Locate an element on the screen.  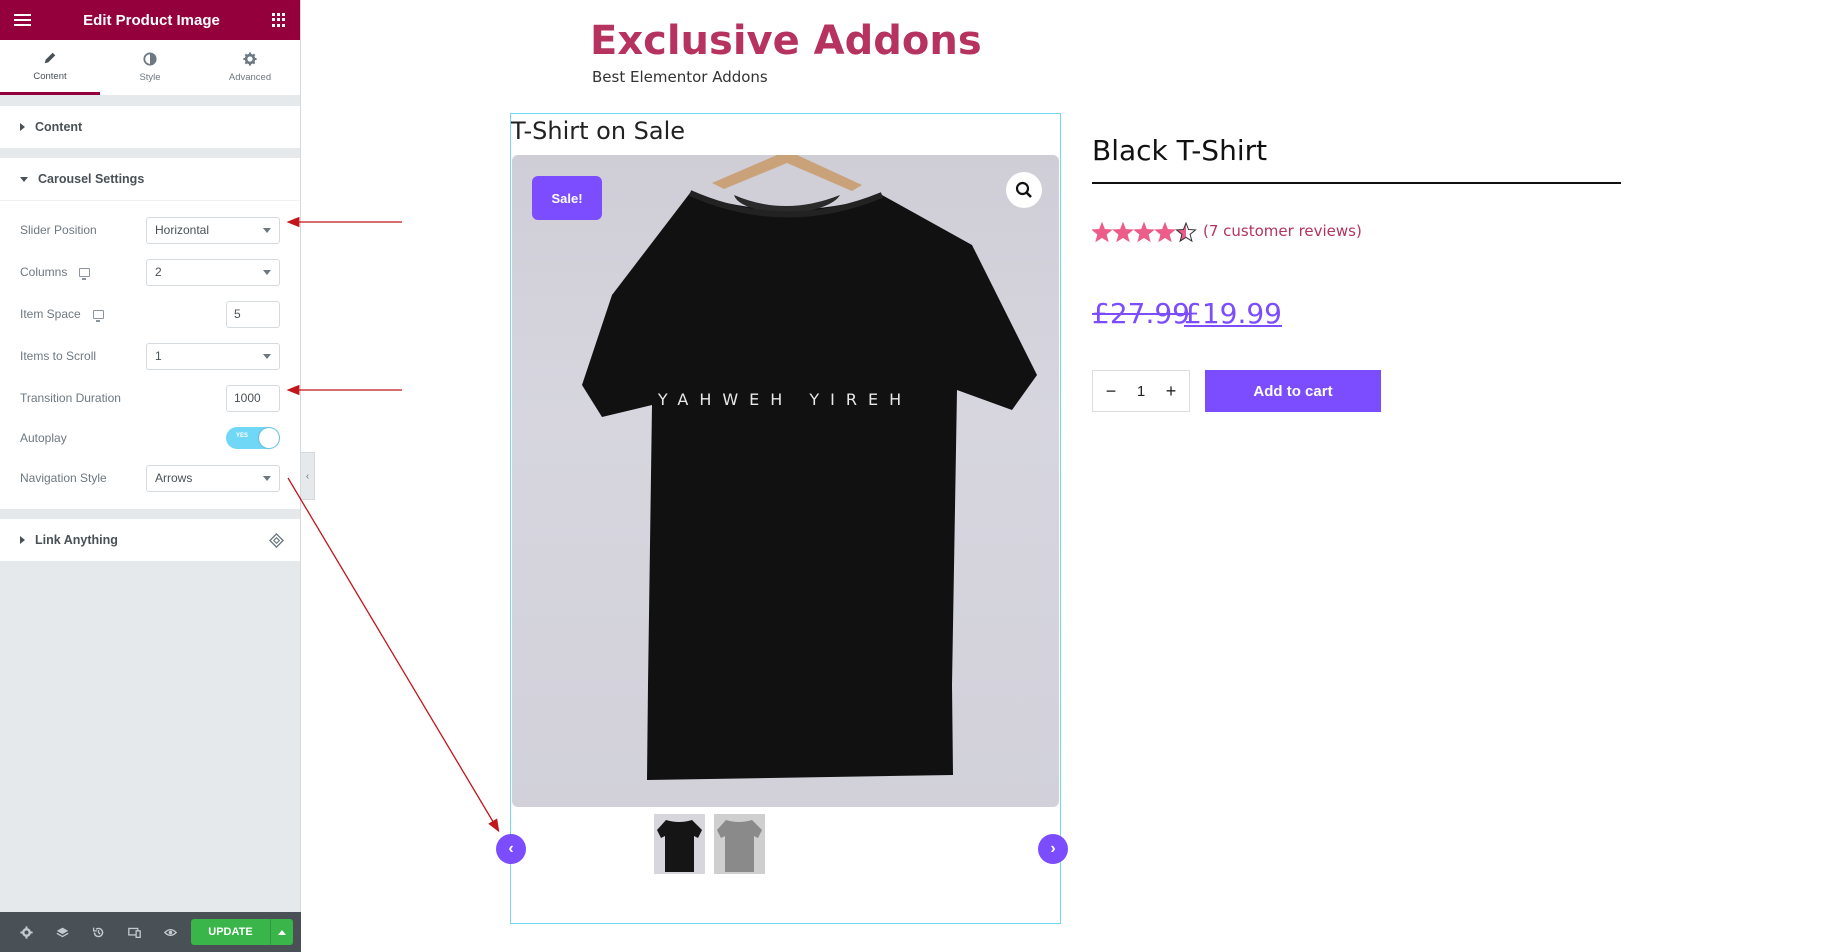
panel-footer: UPDATE is located at coordinates (150, 932).